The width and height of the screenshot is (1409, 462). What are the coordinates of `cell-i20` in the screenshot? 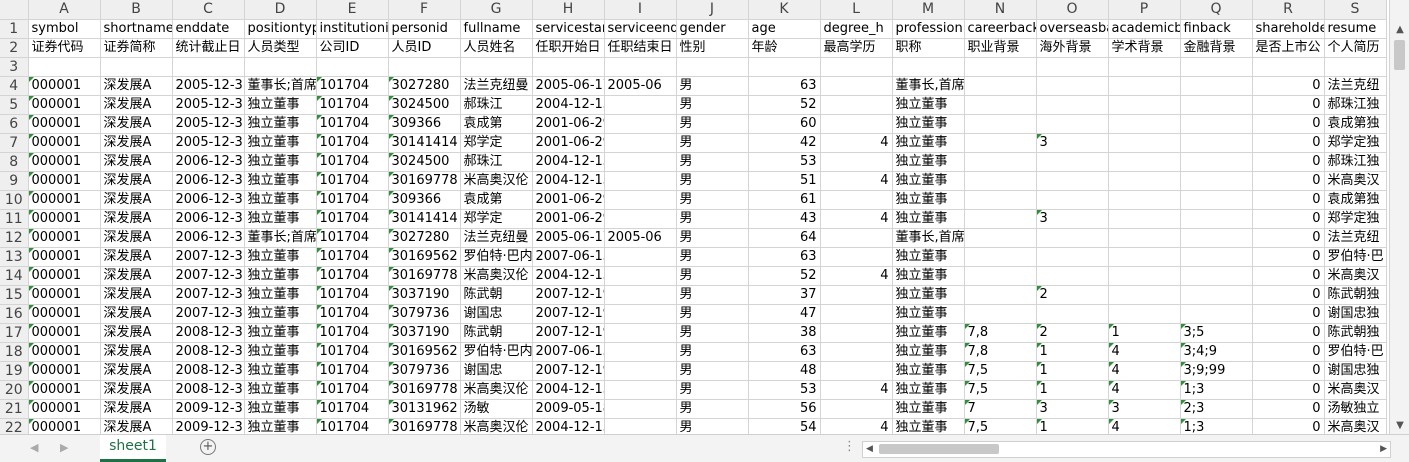 It's located at (640, 390).